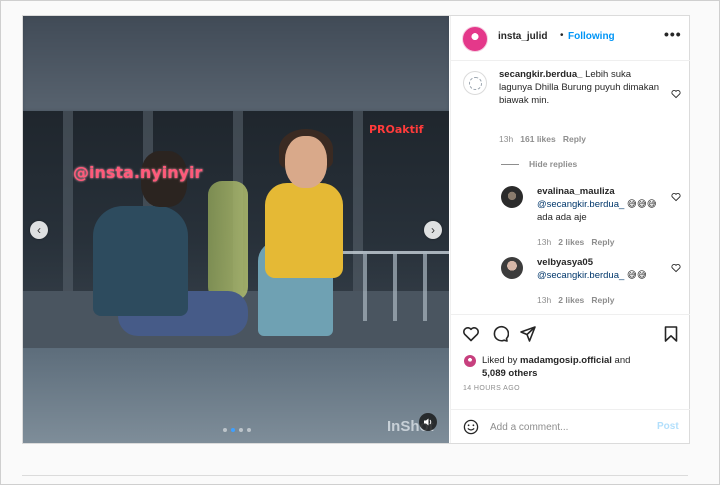 The height and width of the screenshot is (485, 720). I want to click on add-comment-bar: Post, so click(570, 426).